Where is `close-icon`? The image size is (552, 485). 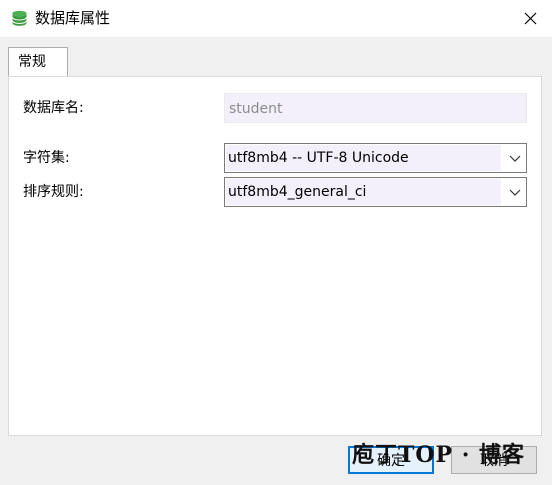 close-icon is located at coordinates (530, 18).